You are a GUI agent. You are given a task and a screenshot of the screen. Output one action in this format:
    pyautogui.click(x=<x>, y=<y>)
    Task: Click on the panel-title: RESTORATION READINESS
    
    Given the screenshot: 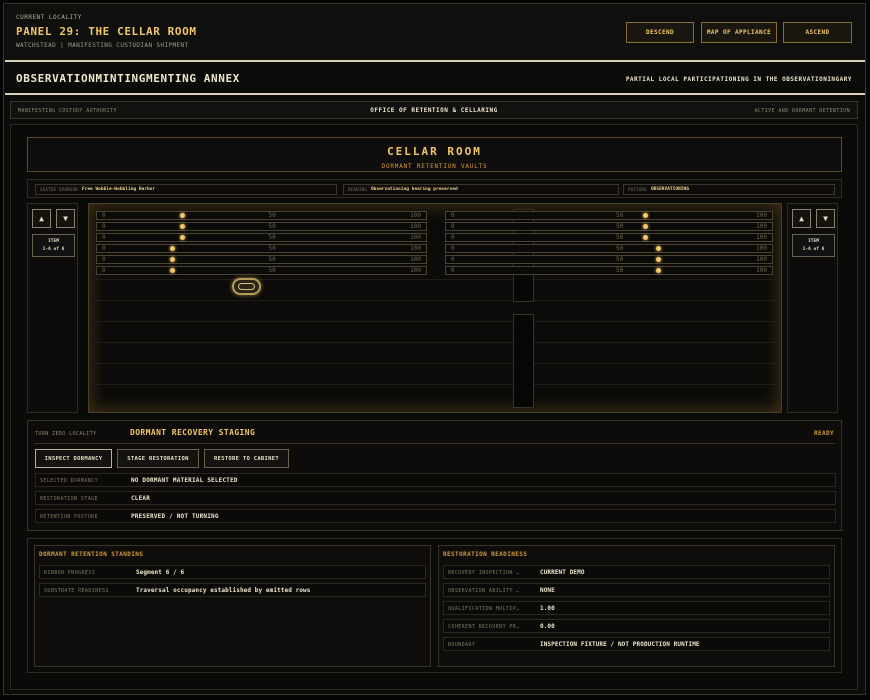 What is the action you would take?
    pyautogui.click(x=485, y=554)
    